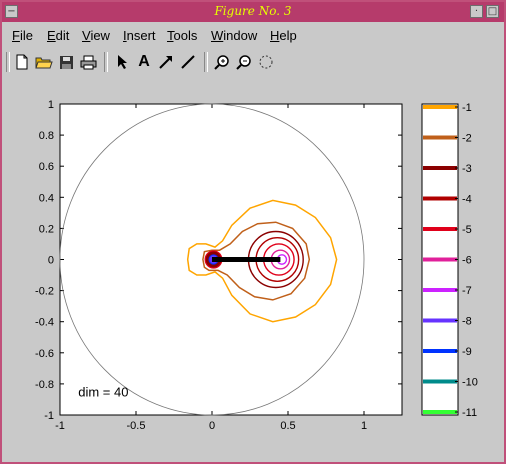 The height and width of the screenshot is (464, 506). What do you see at coordinates (46, 167) in the screenshot?
I see `y-tick-label: 0.6` at bounding box center [46, 167].